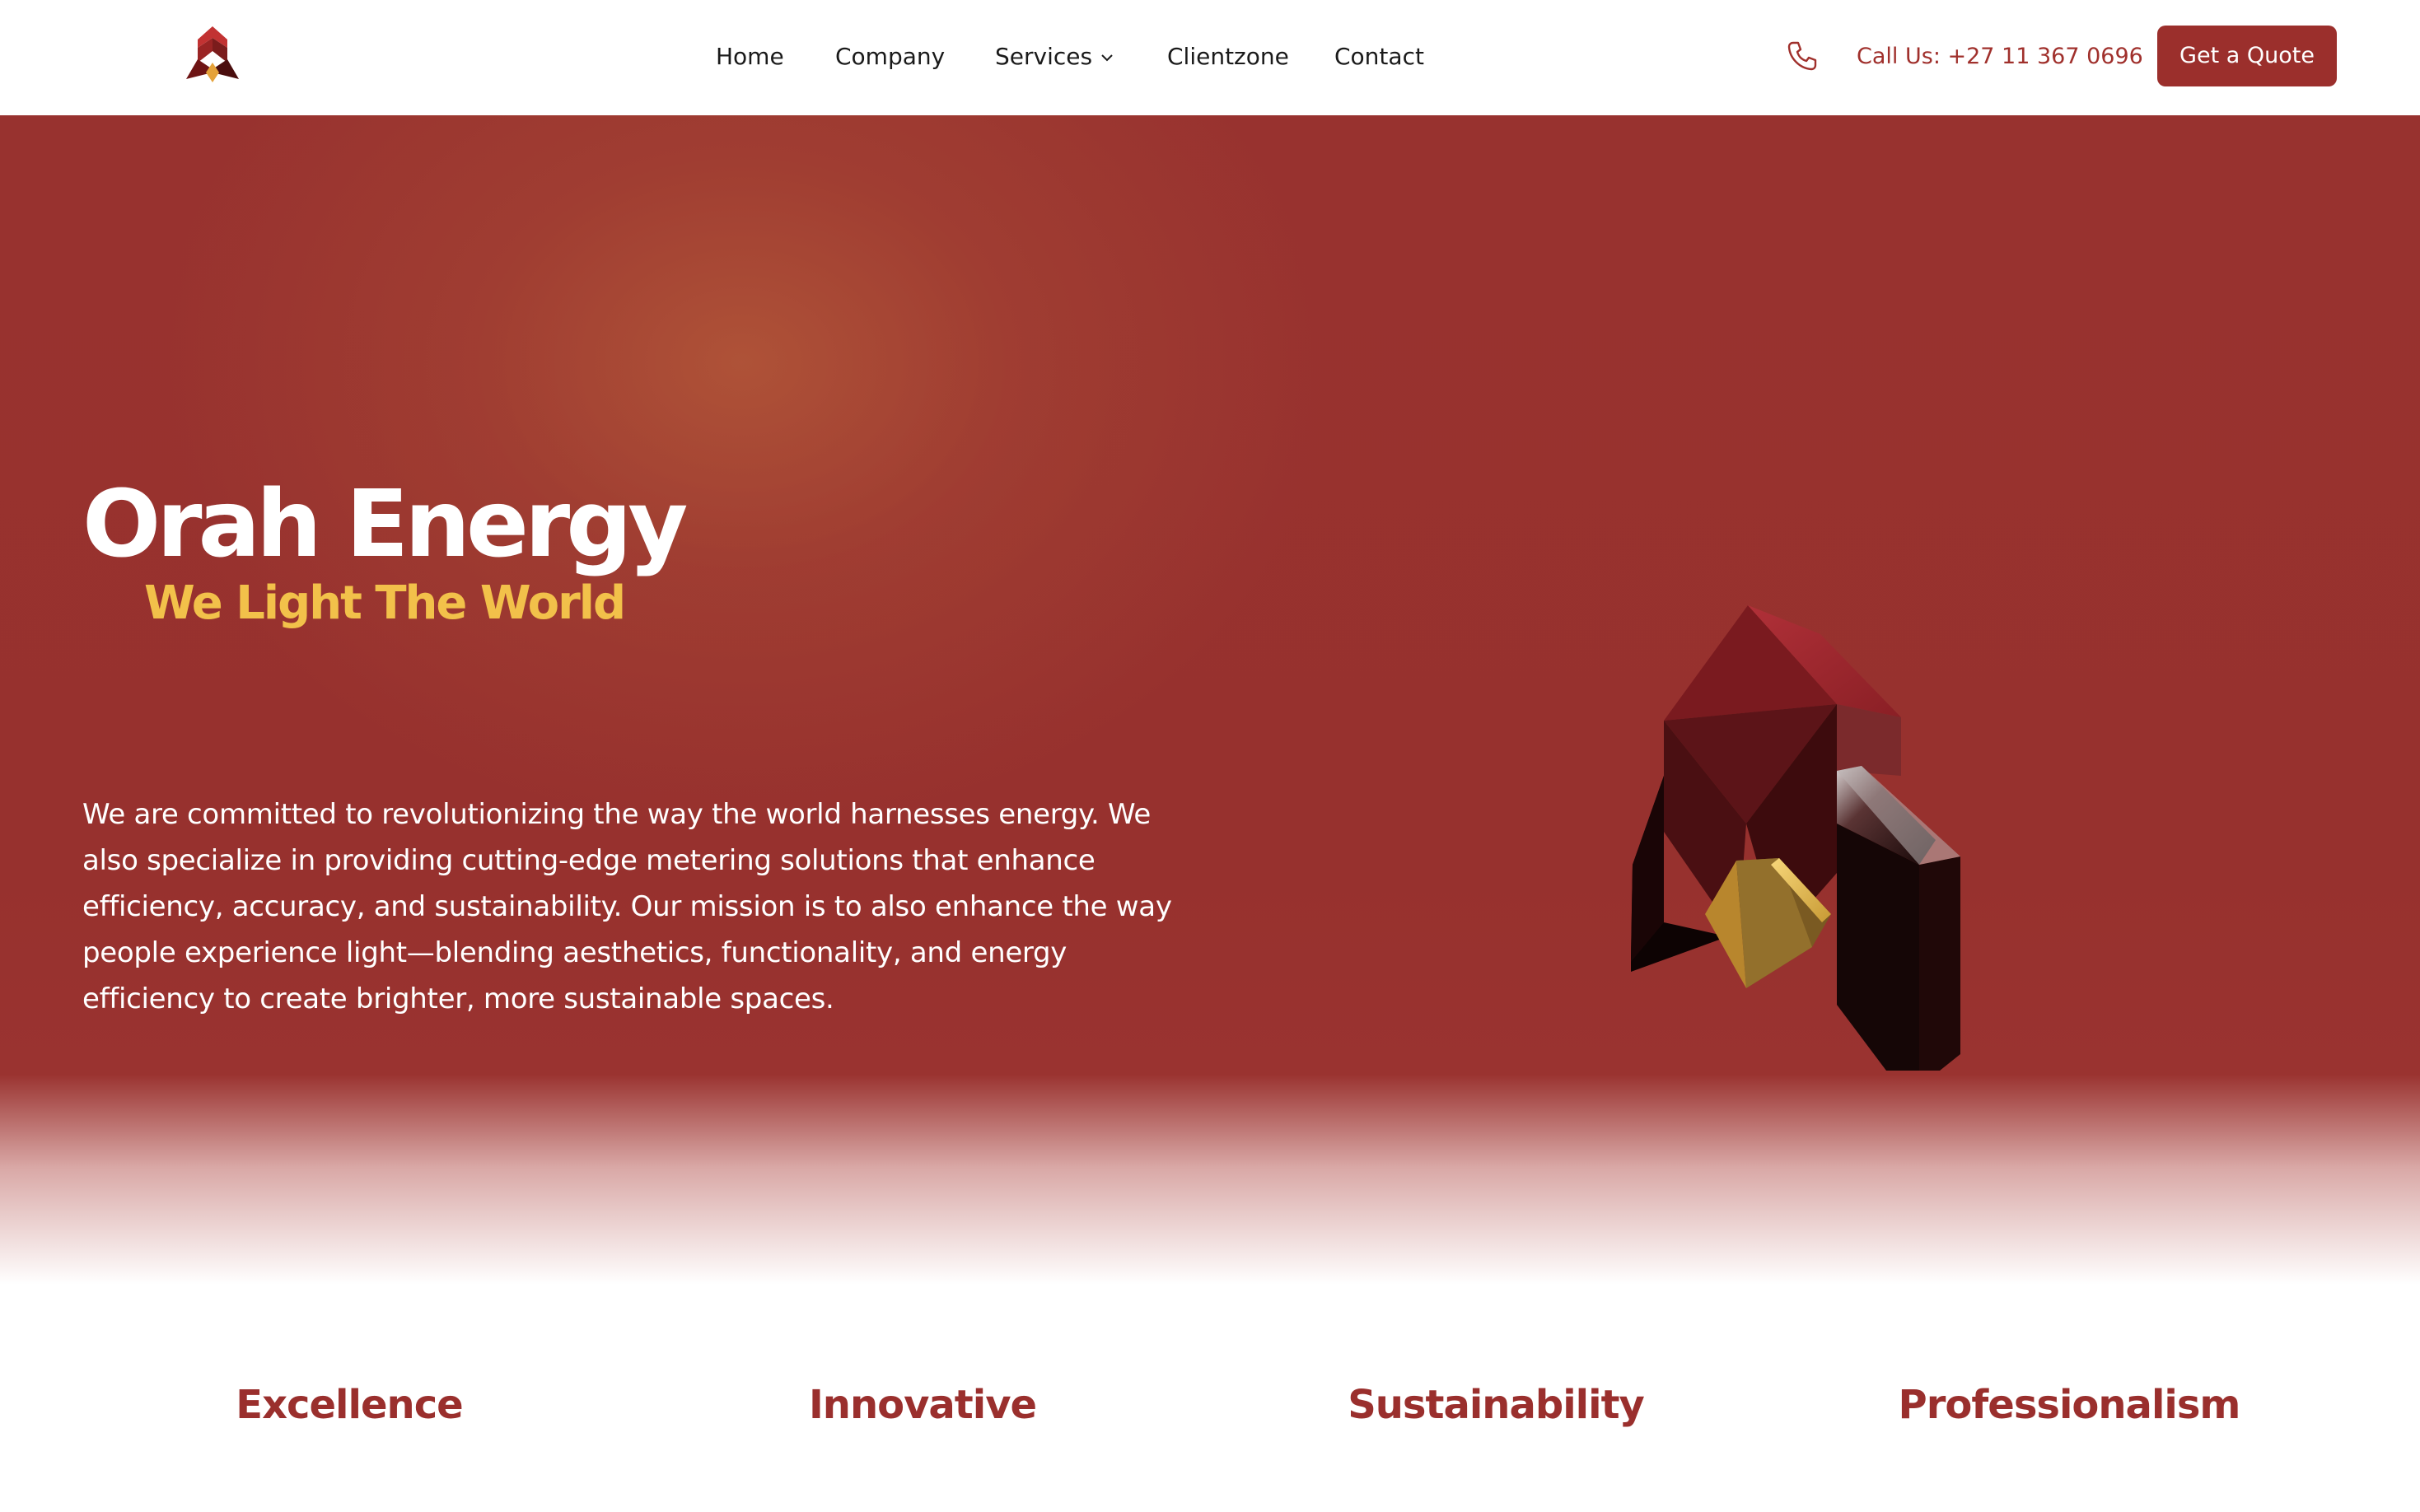  Describe the element at coordinates (349, 1405) in the screenshot. I see `value-excellence: Excellence` at that location.